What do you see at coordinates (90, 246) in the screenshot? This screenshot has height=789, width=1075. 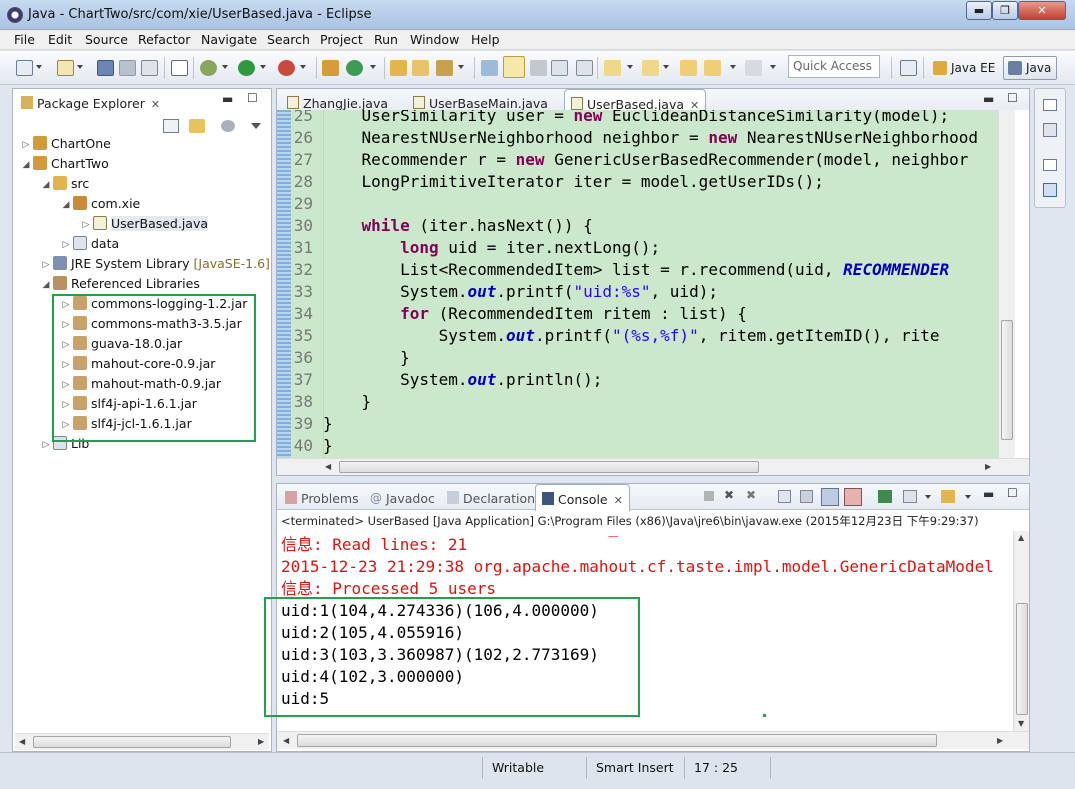 I see `tree-item-data: ▷ data` at bounding box center [90, 246].